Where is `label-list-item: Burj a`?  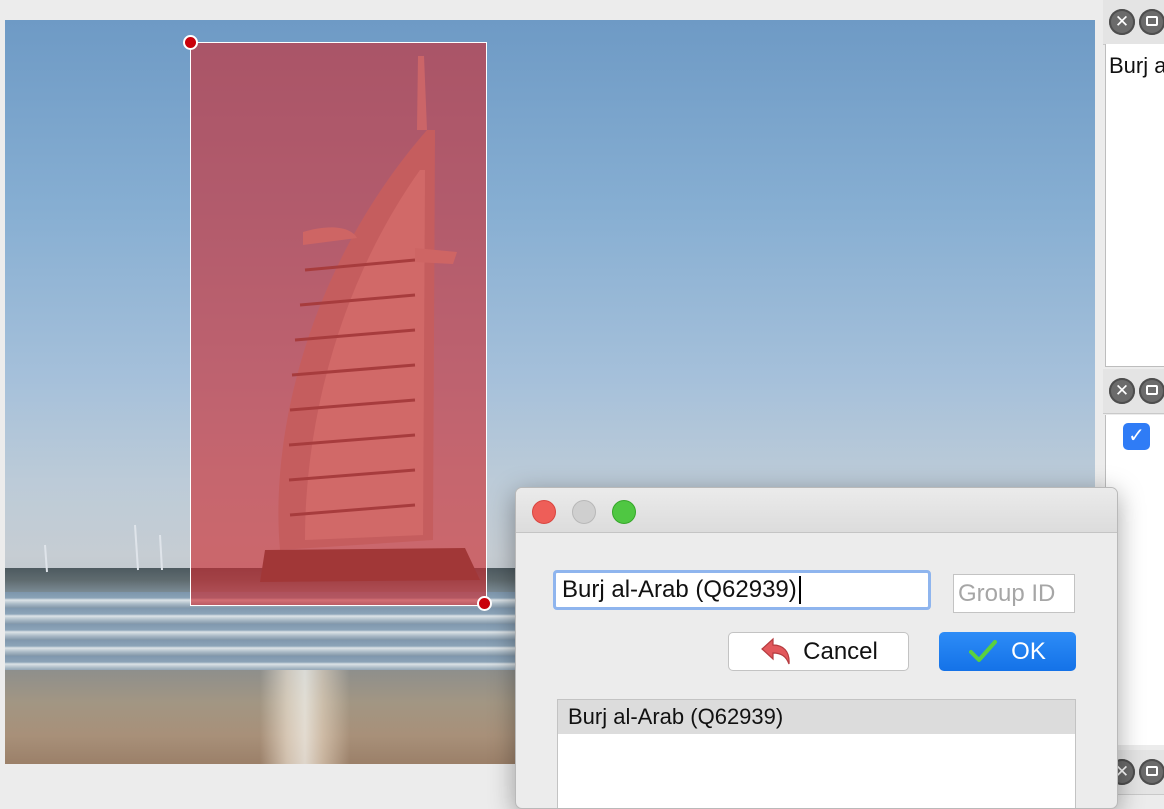 label-list-item: Burj a is located at coordinates (1136, 66).